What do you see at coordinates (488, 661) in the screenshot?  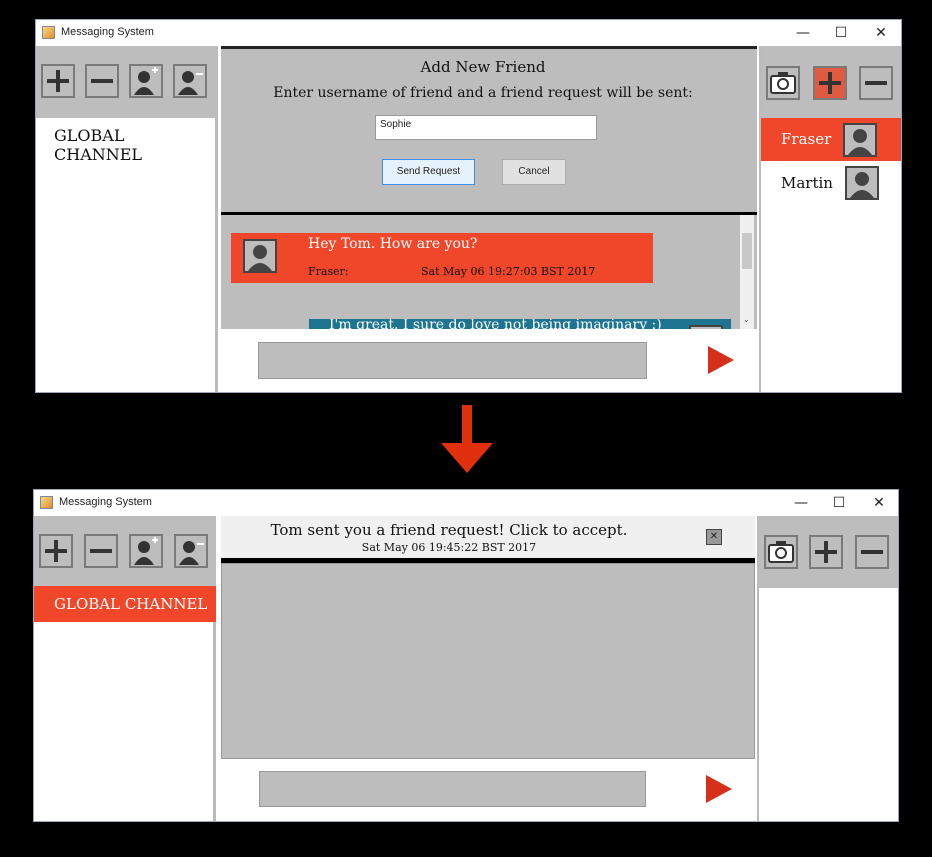 I see `message-list` at bounding box center [488, 661].